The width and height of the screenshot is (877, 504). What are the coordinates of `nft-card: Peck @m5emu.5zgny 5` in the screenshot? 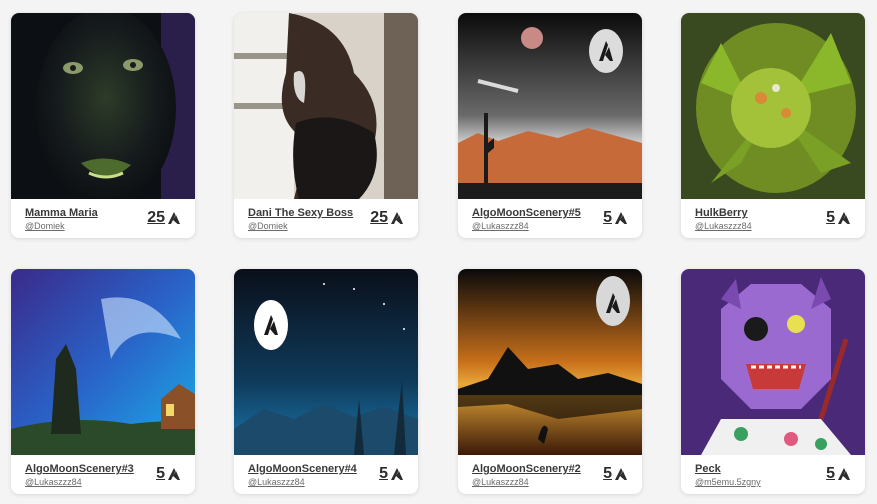 It's located at (773, 381).